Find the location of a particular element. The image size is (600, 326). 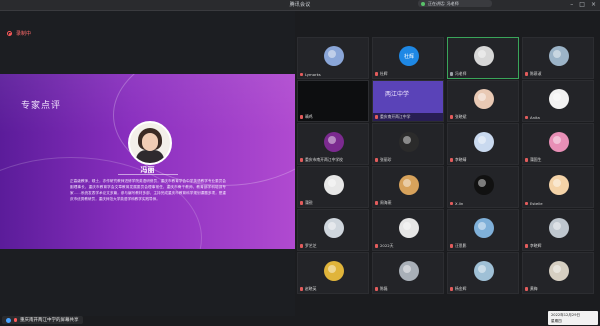

participant-label: 晴鸡 is located at coordinates (306, 117).